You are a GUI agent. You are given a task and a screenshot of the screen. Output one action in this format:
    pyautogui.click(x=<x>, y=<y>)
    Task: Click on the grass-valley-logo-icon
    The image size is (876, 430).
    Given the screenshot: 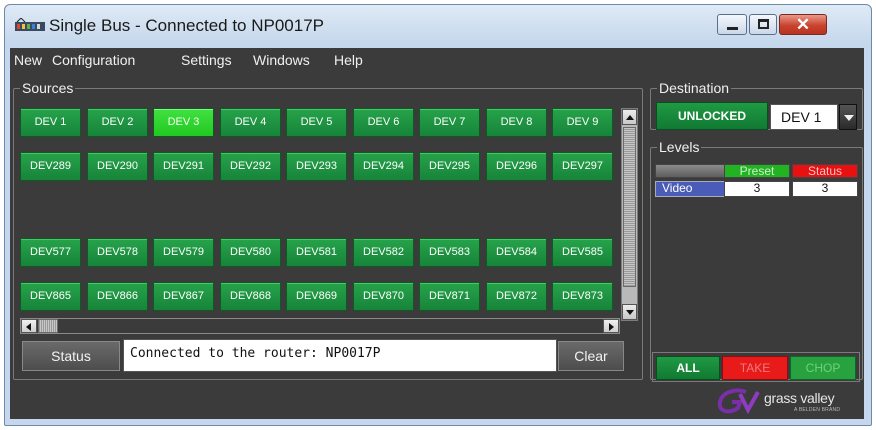 What is the action you would take?
    pyautogui.click(x=738, y=401)
    